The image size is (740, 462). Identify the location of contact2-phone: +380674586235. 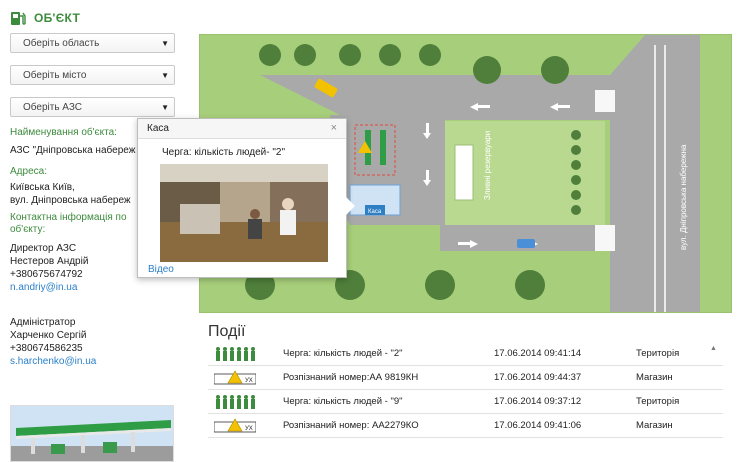
(46, 348).